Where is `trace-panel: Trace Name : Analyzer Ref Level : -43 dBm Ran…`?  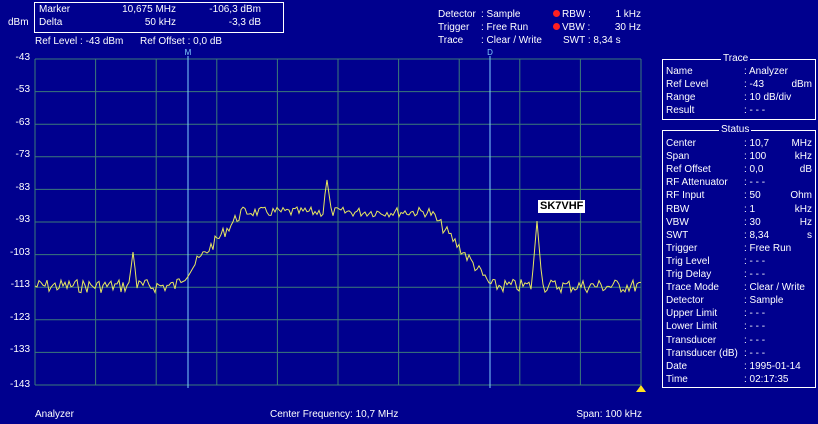 trace-panel: Trace Name : Analyzer Ref Level : -43 dBm Ran… is located at coordinates (739, 86).